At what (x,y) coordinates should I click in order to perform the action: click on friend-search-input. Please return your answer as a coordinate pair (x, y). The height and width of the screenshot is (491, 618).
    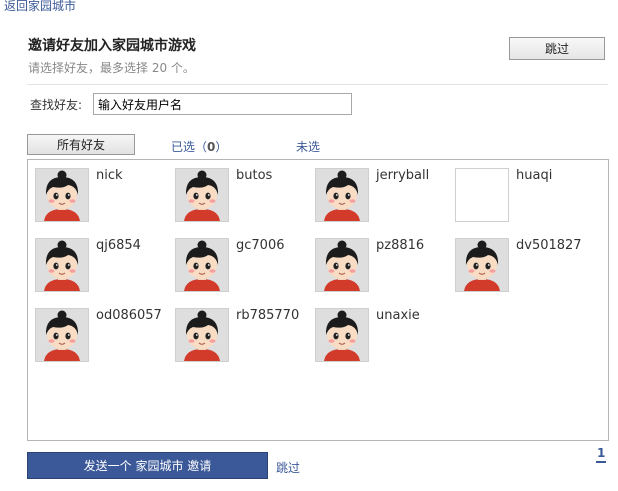
    Looking at the image, I should click on (222, 104).